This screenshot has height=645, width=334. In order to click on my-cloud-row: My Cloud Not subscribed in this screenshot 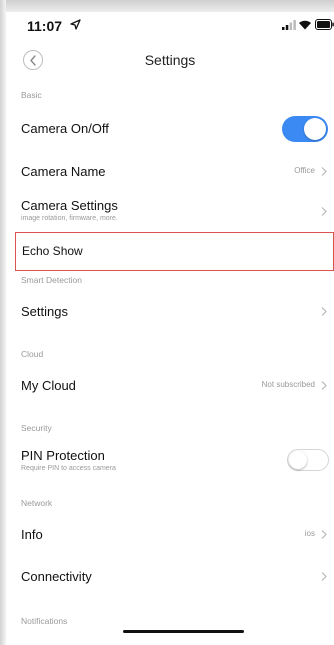, I will do `click(170, 385)`.